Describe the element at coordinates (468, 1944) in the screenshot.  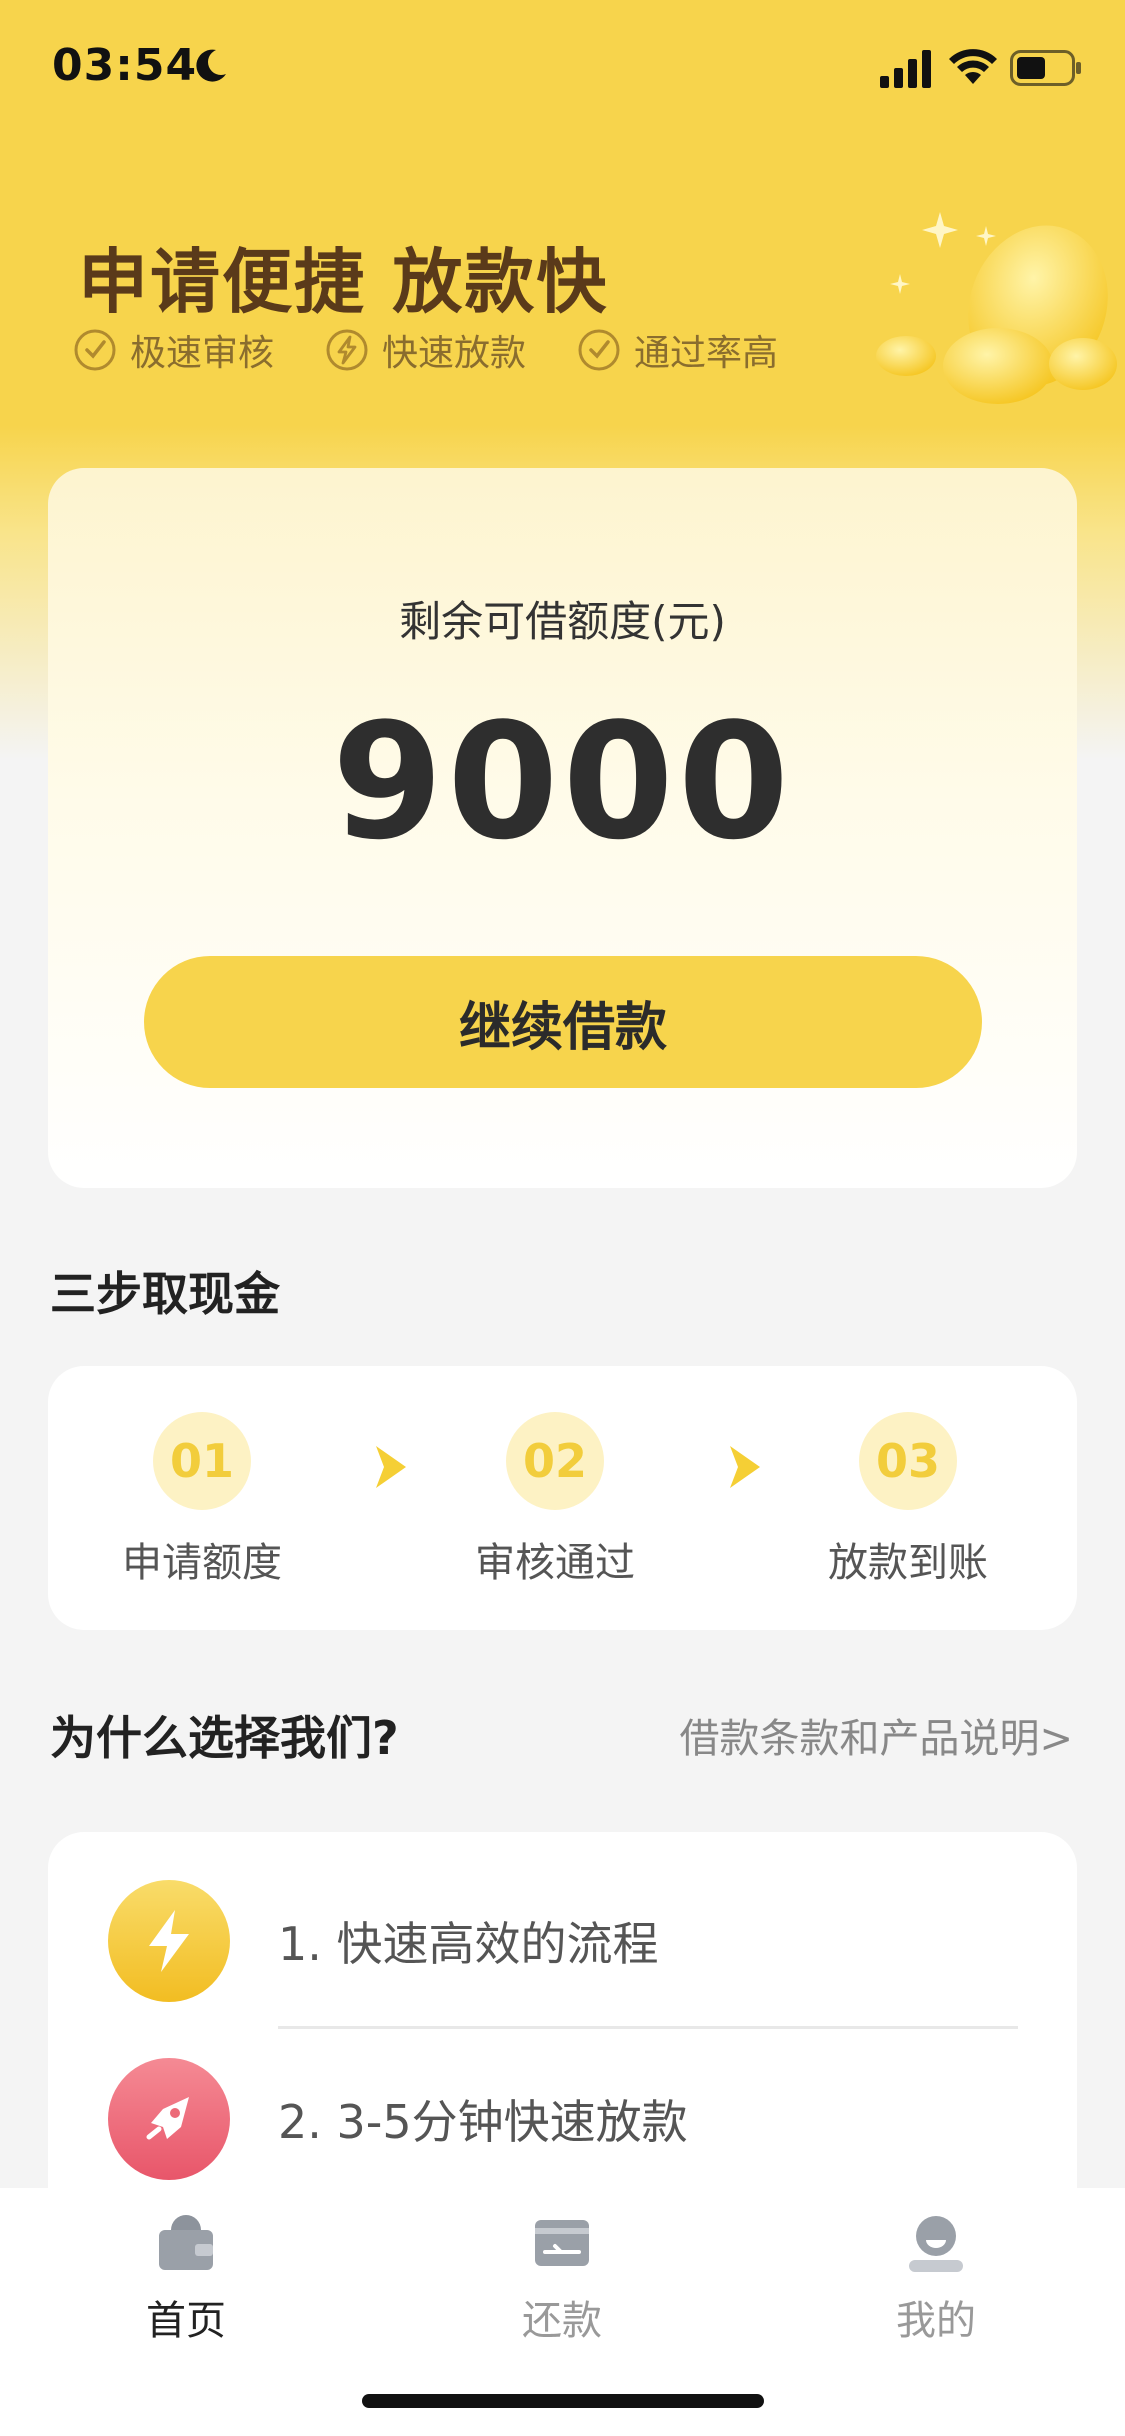
I see `why-item-text: 1. 快速高效的流程` at that location.